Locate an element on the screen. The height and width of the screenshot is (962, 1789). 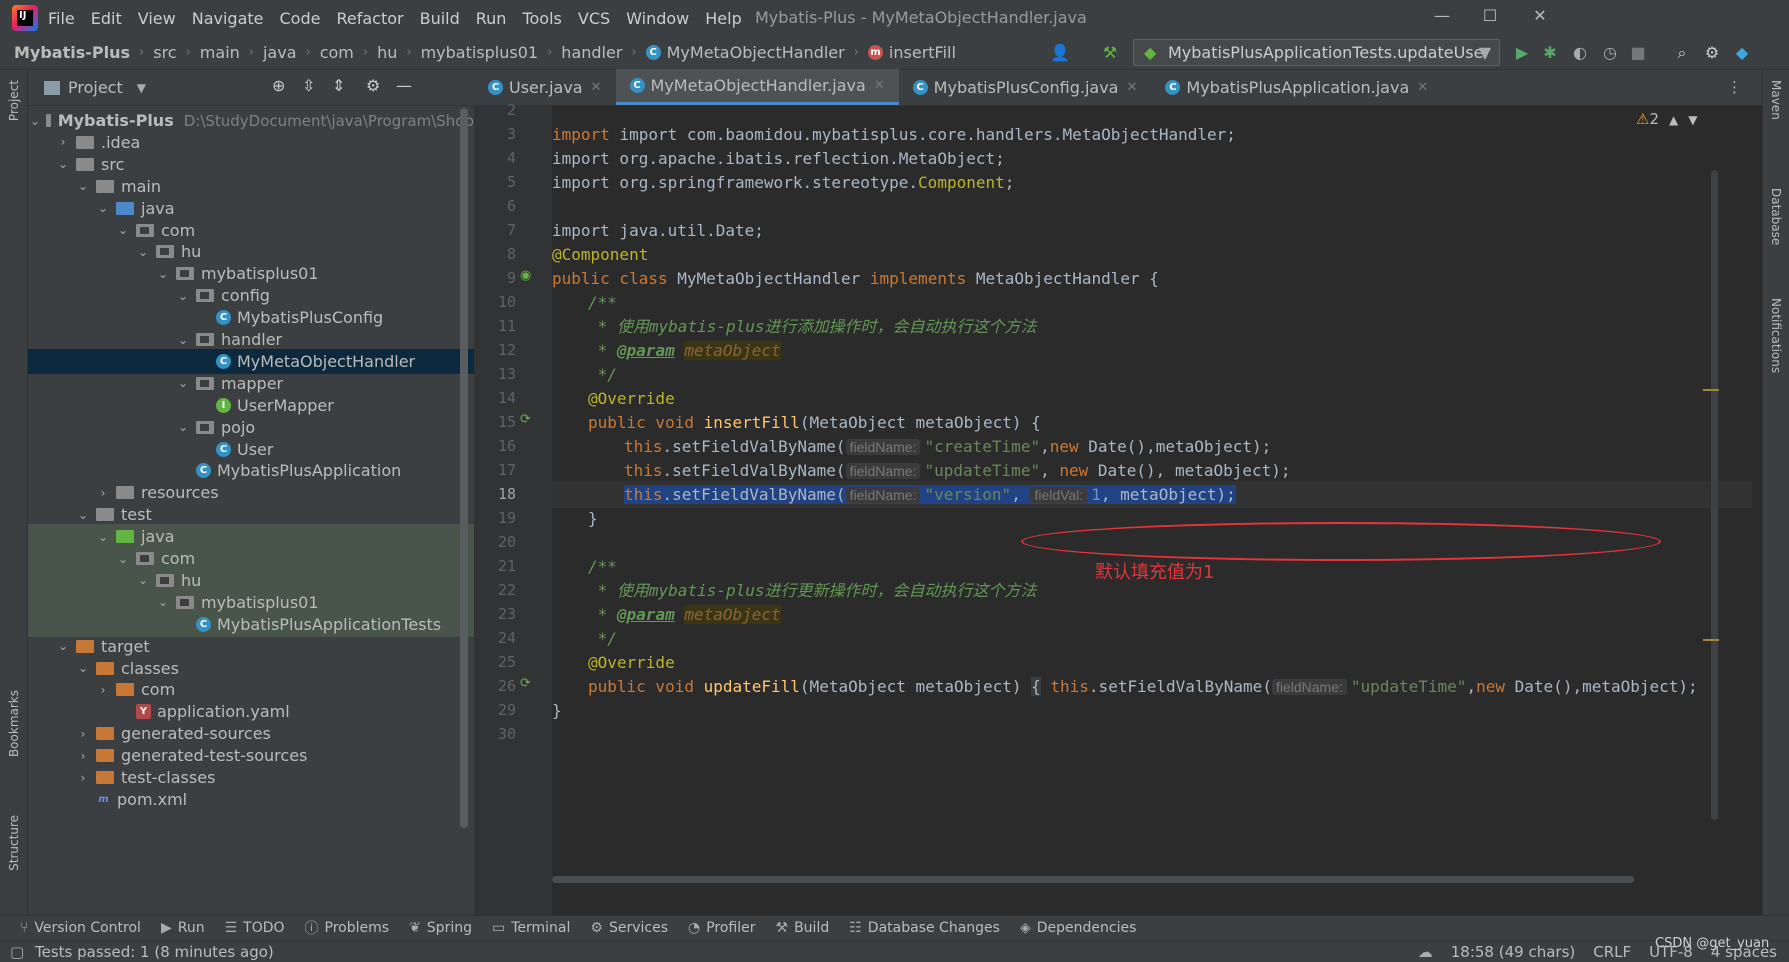
more-tabs-icon: ⋮ is located at coordinates (1734, 87).